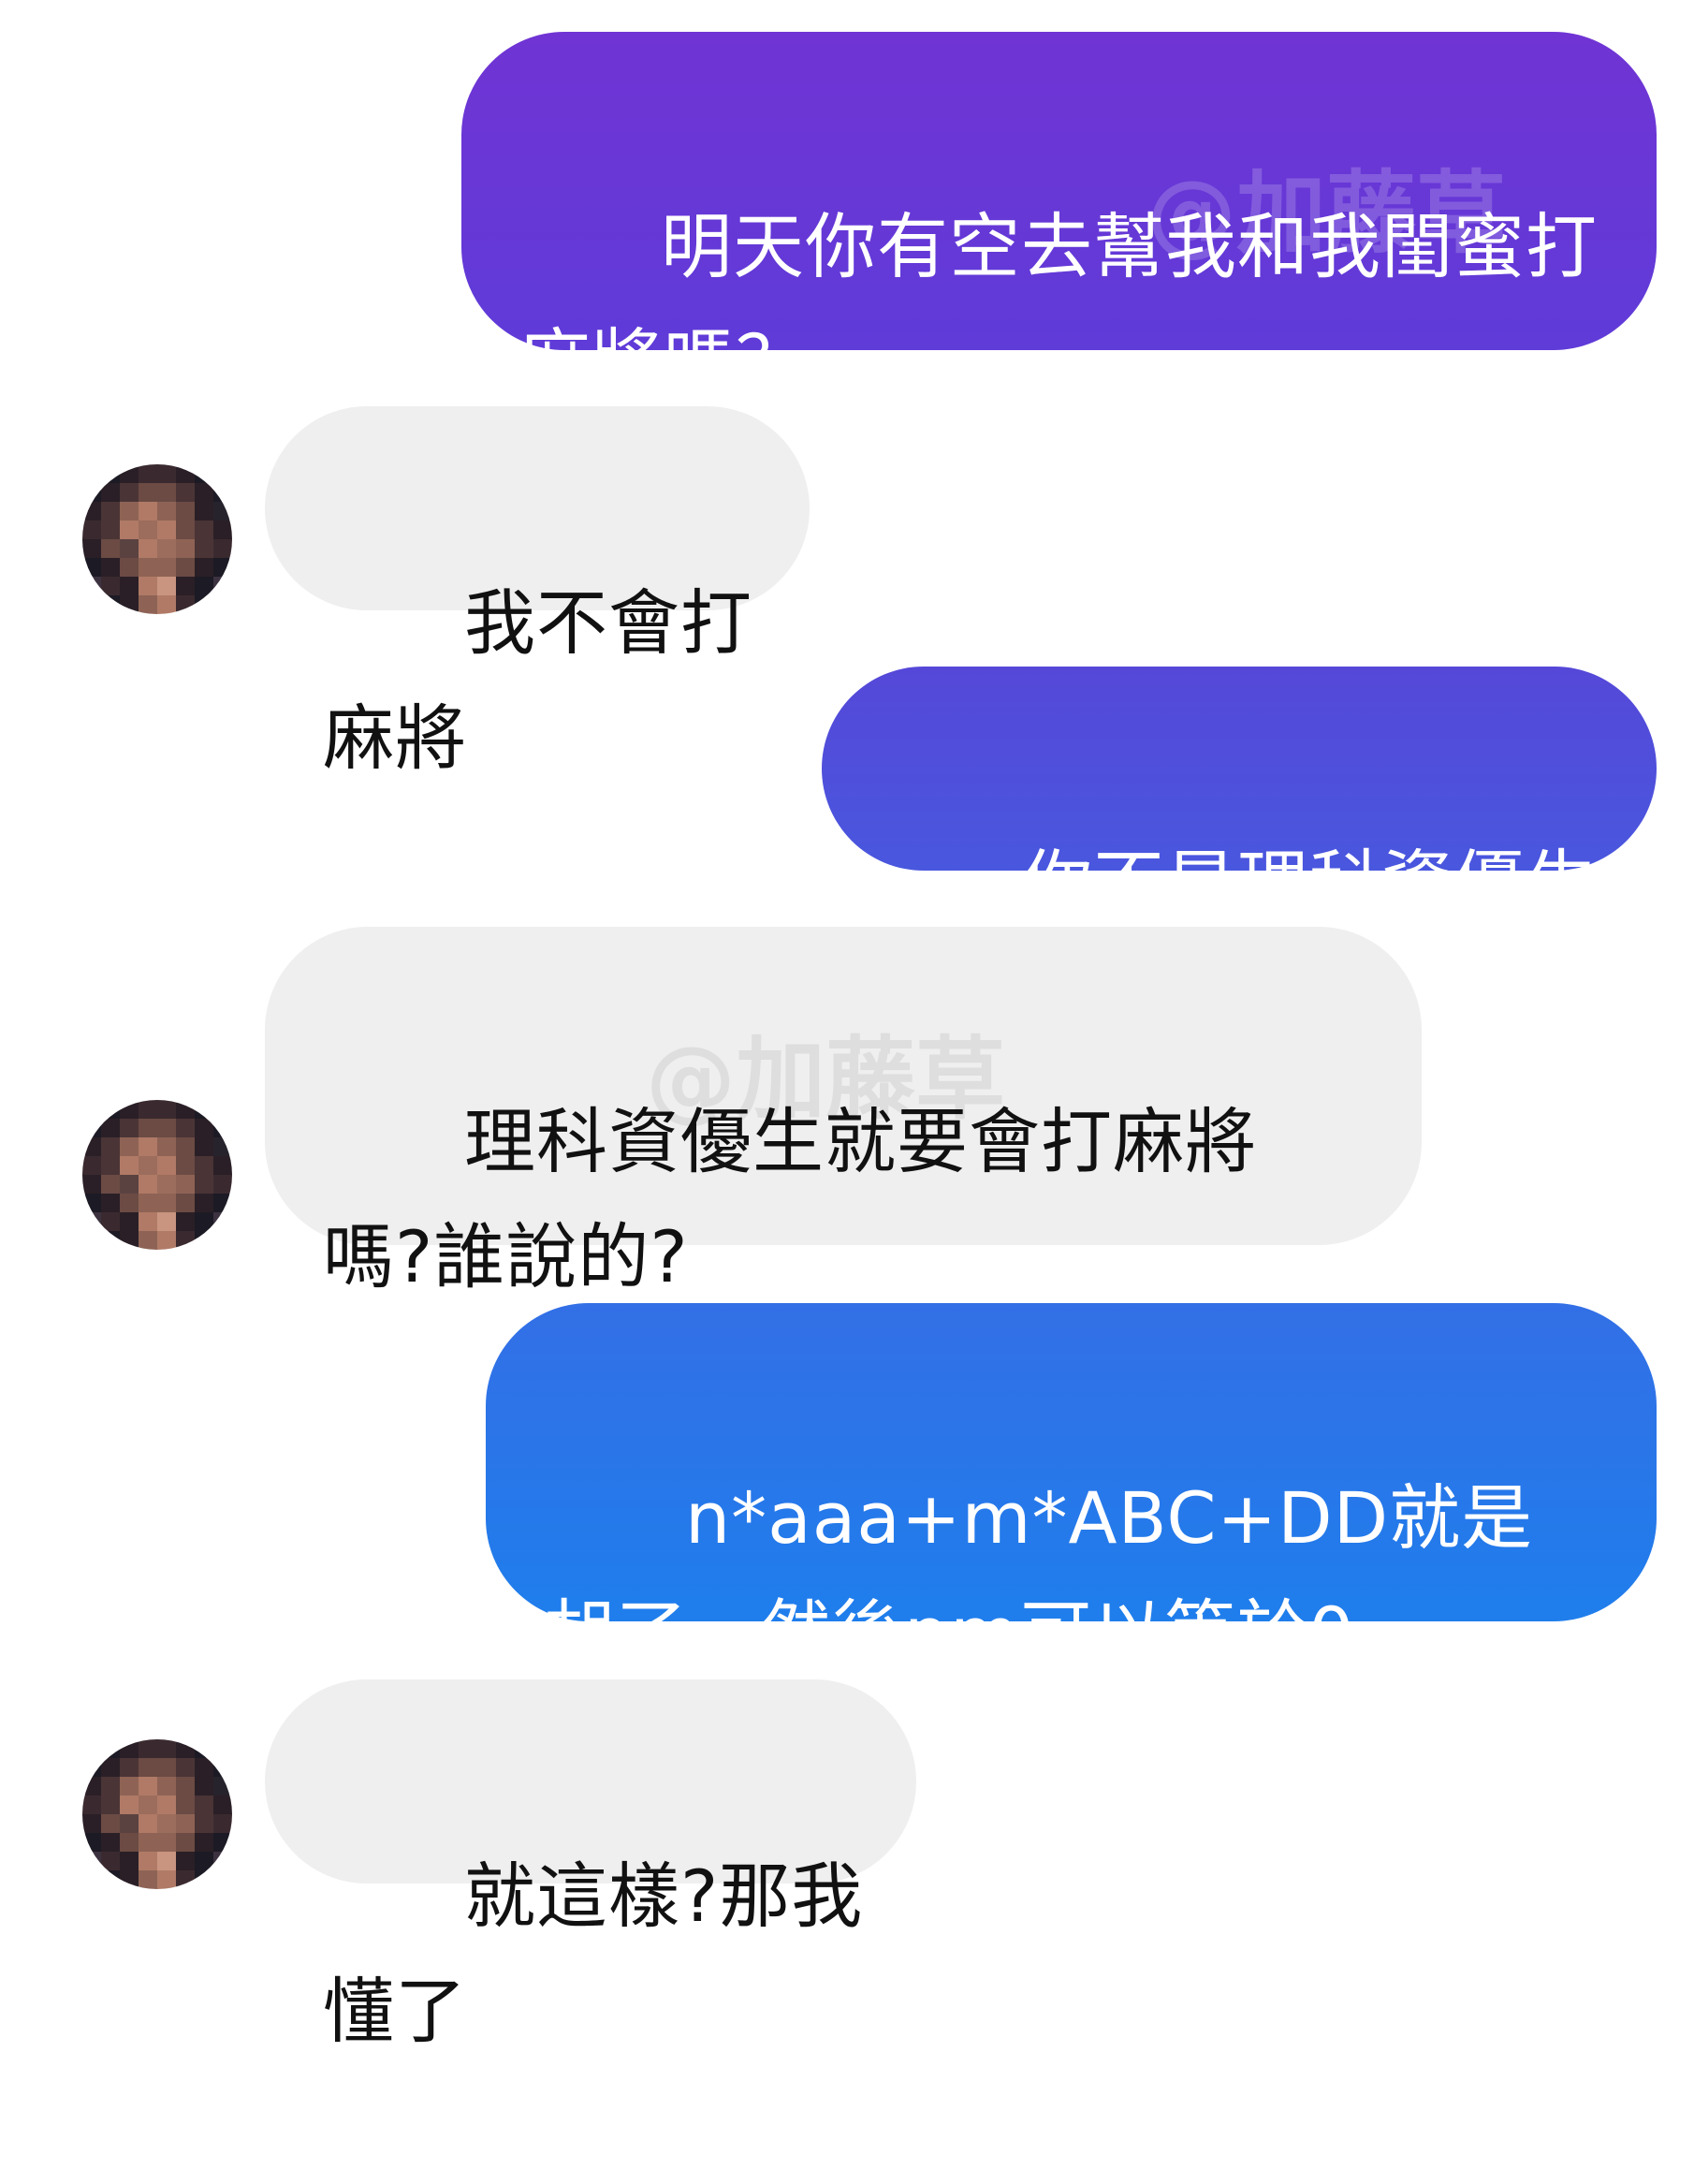 Image resolution: width=1694 pixels, height=2184 pixels. Describe the element at coordinates (537, 593) in the screenshot. I see `message-bubble-incoming: 我不會打麻將` at that location.